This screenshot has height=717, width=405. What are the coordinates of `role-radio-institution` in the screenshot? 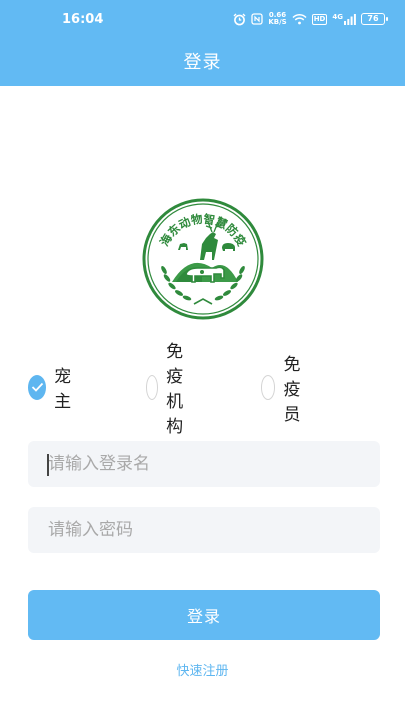 It's located at (152, 387).